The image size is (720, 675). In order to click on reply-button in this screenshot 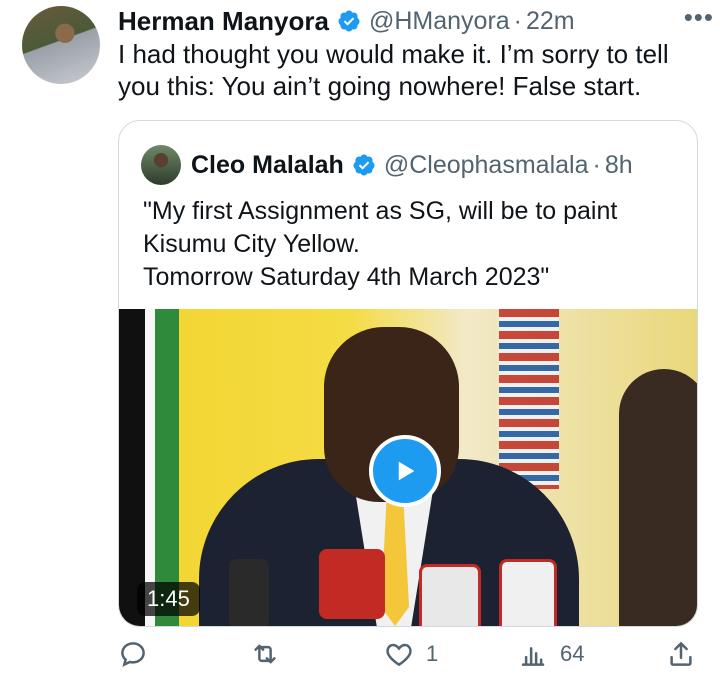, I will do `click(139, 654)`.